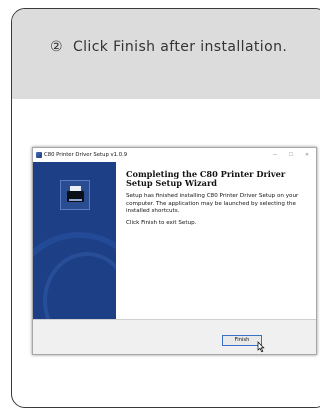 Image resolution: width=320 pixels, height=408 pixels. Describe the element at coordinates (86, 155) in the screenshot. I see `window-title: C80 Printer Driver Setup v1.0.9` at that location.